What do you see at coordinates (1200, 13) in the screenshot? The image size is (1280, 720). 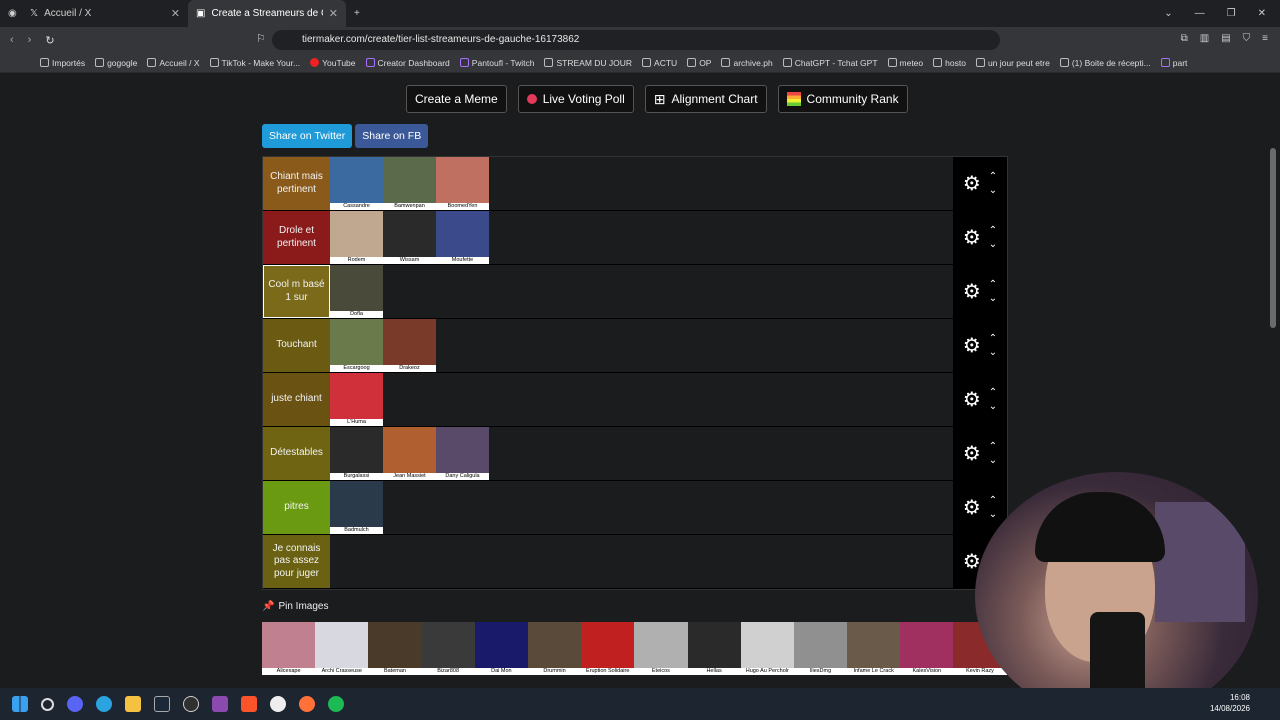 I see `minimize-icon: —` at bounding box center [1200, 13].